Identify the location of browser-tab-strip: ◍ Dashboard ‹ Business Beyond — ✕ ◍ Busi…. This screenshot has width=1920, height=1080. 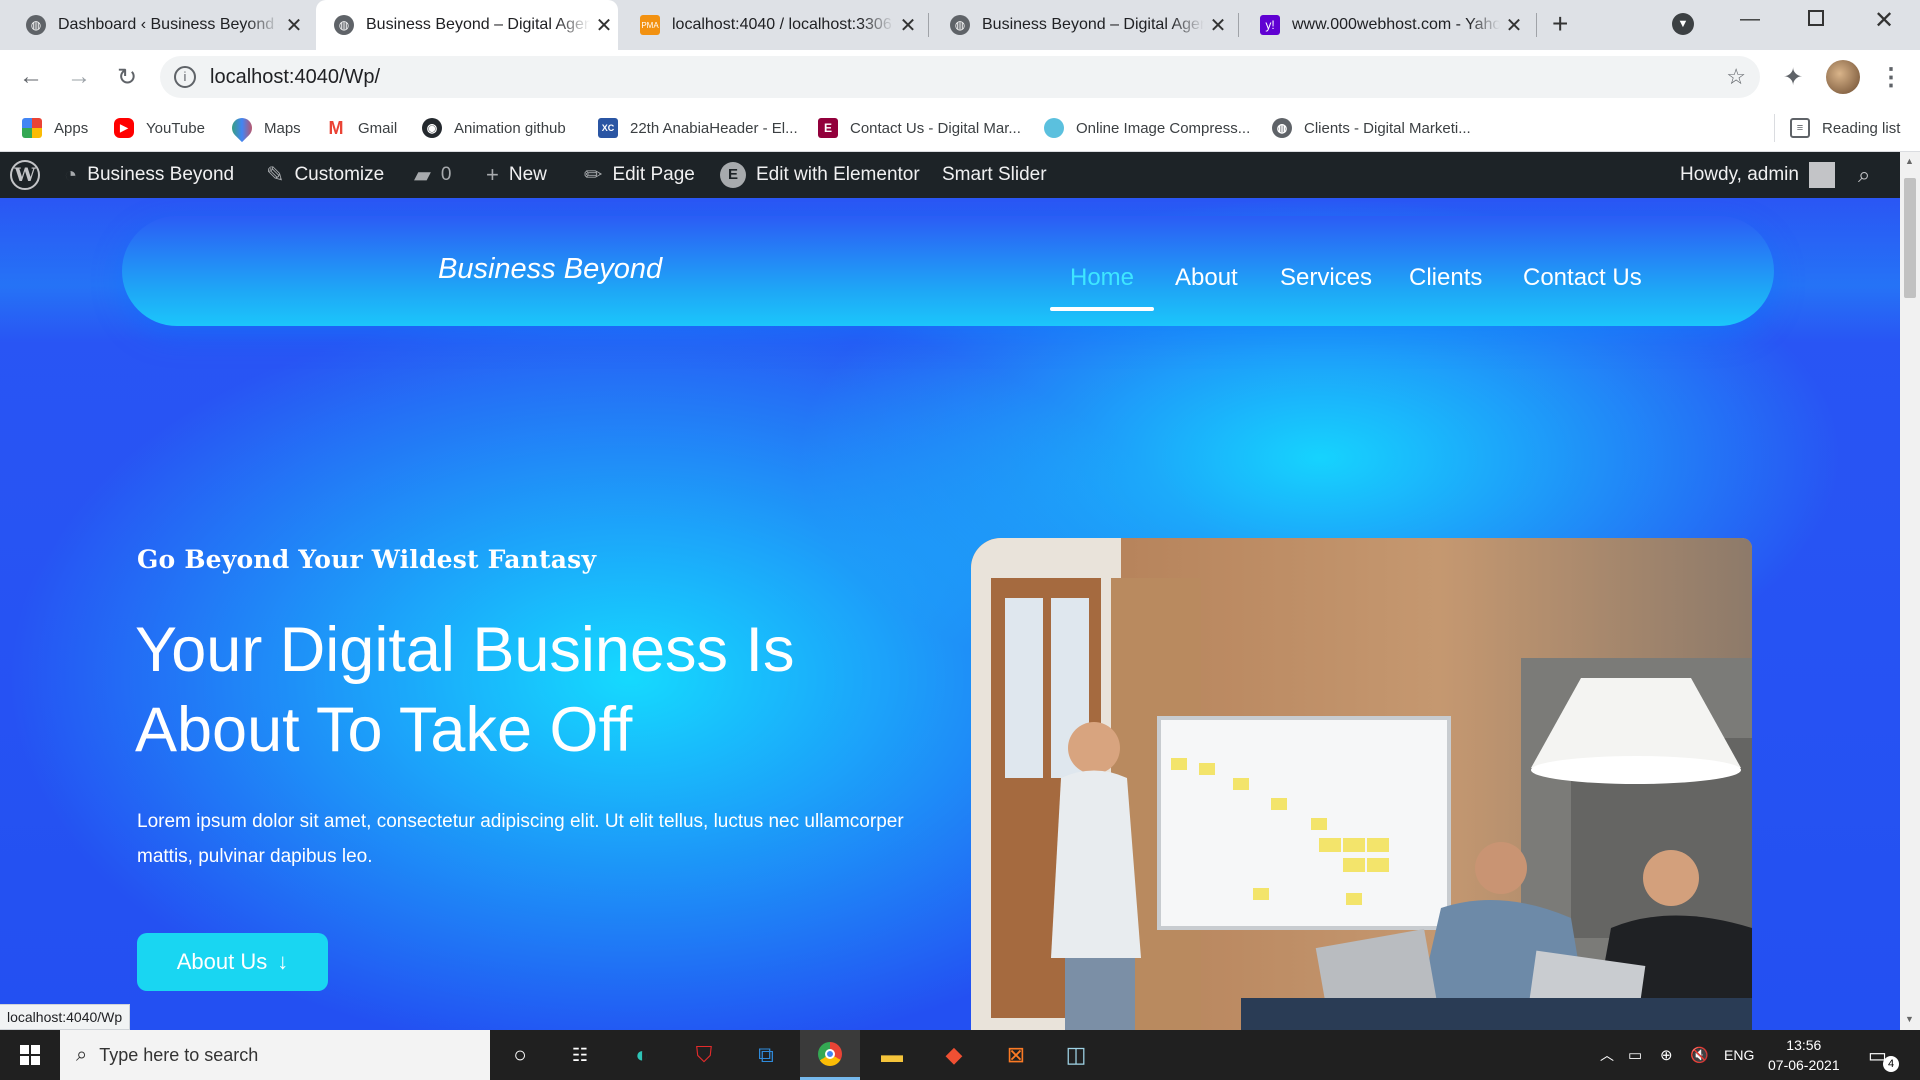
(960, 25).